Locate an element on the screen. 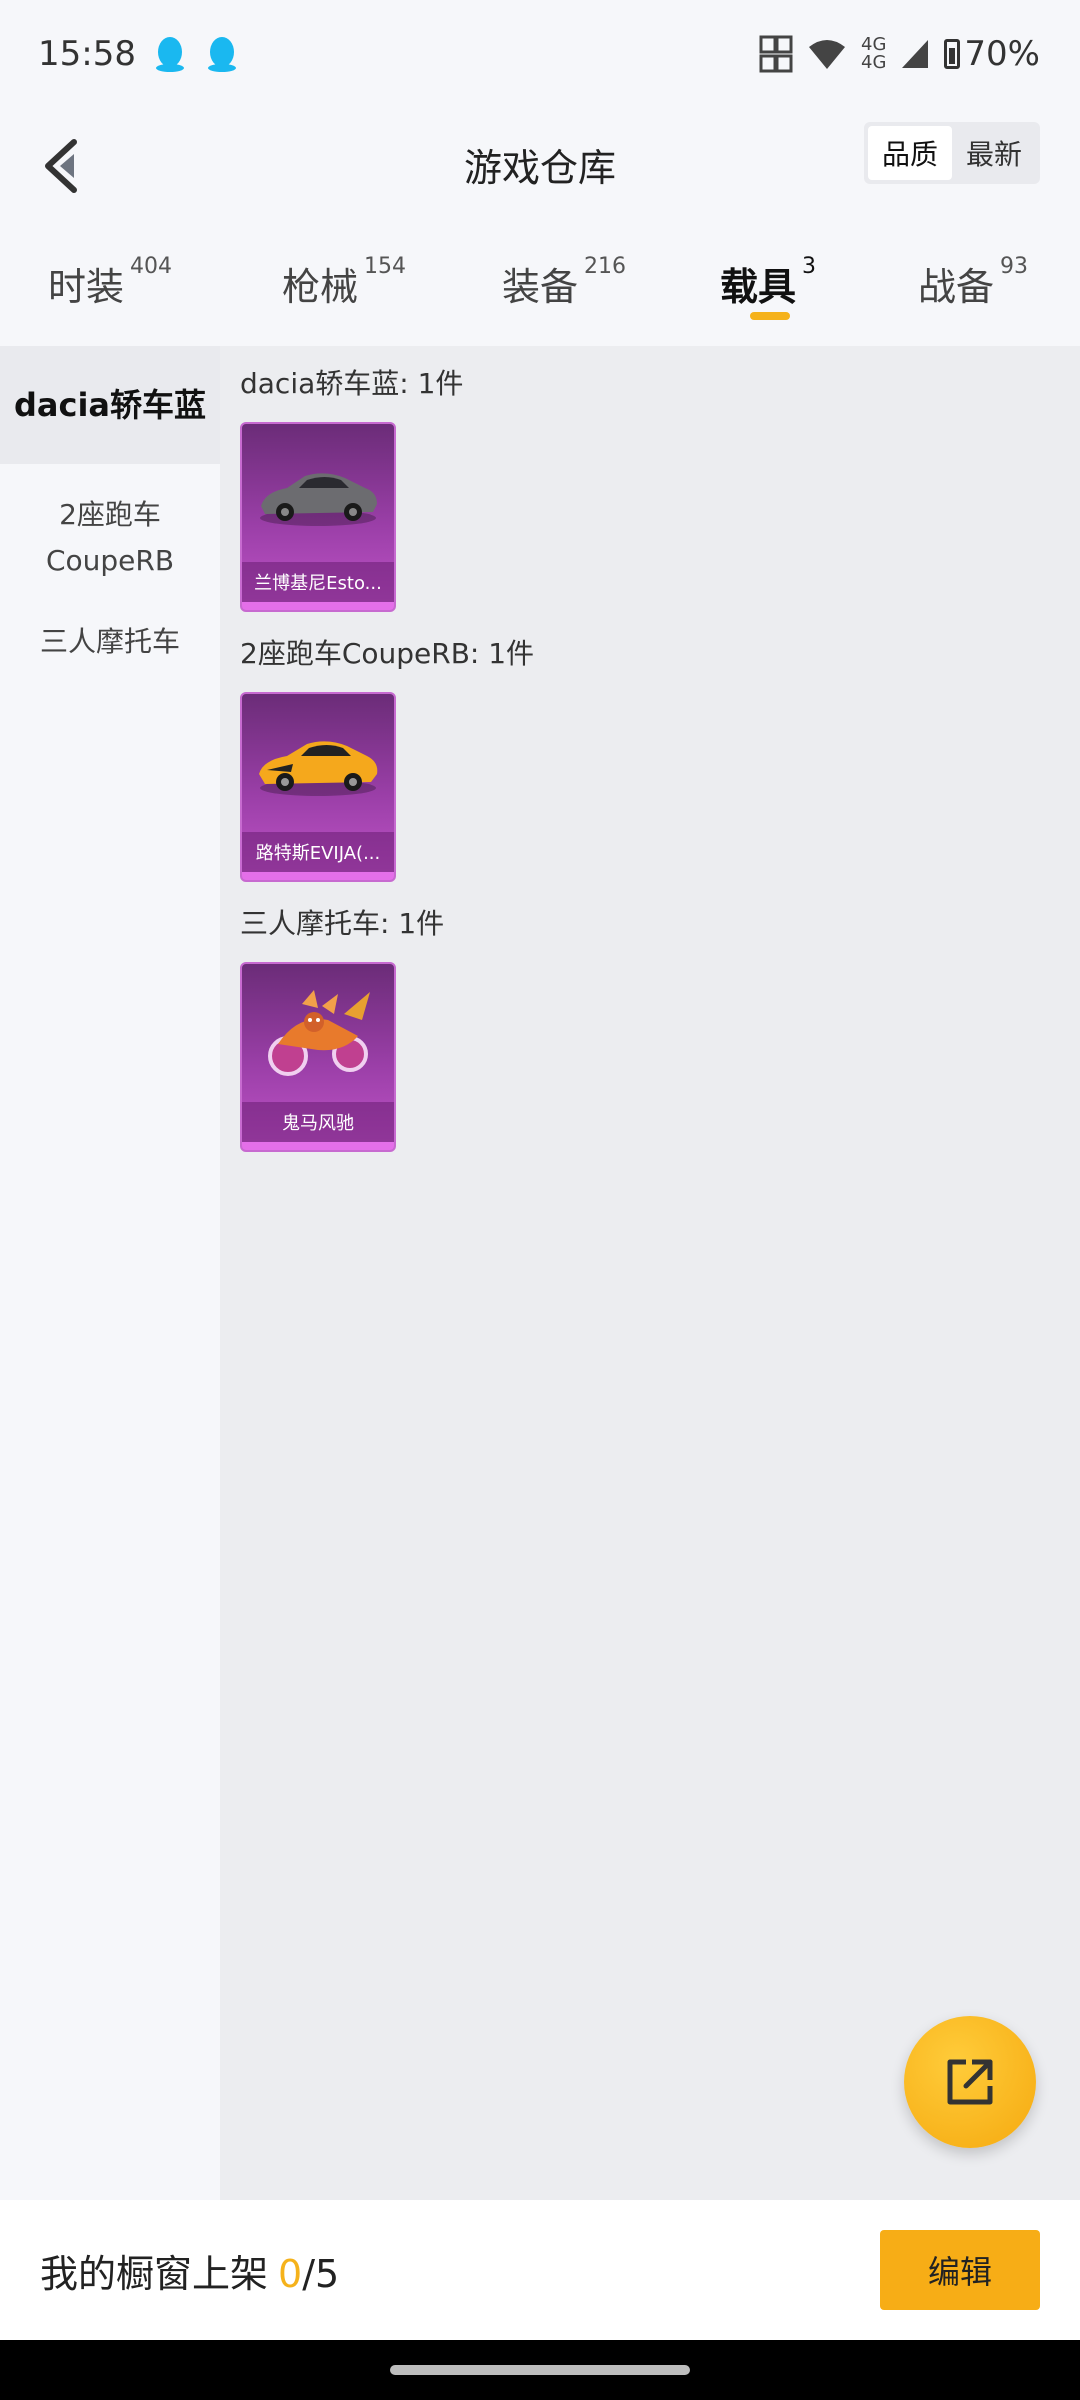 The width and height of the screenshot is (1080, 2400). tab-label: 载具 is located at coordinates (758, 287).